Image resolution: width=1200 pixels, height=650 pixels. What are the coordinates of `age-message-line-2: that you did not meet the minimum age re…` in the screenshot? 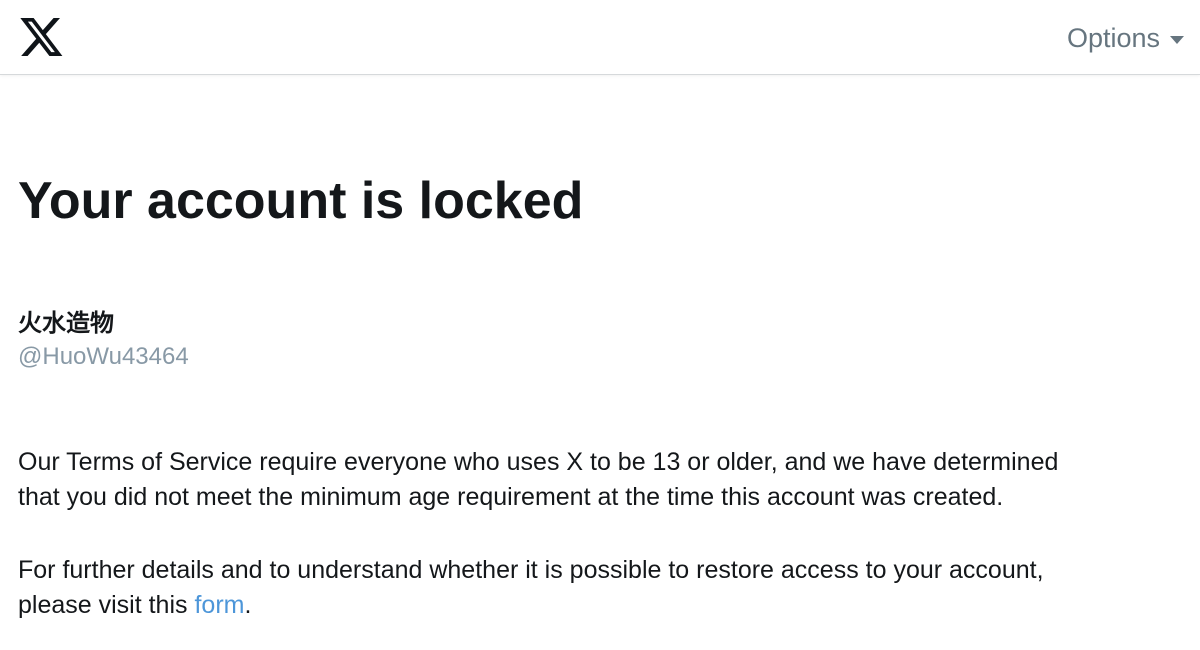 It's located at (511, 497).